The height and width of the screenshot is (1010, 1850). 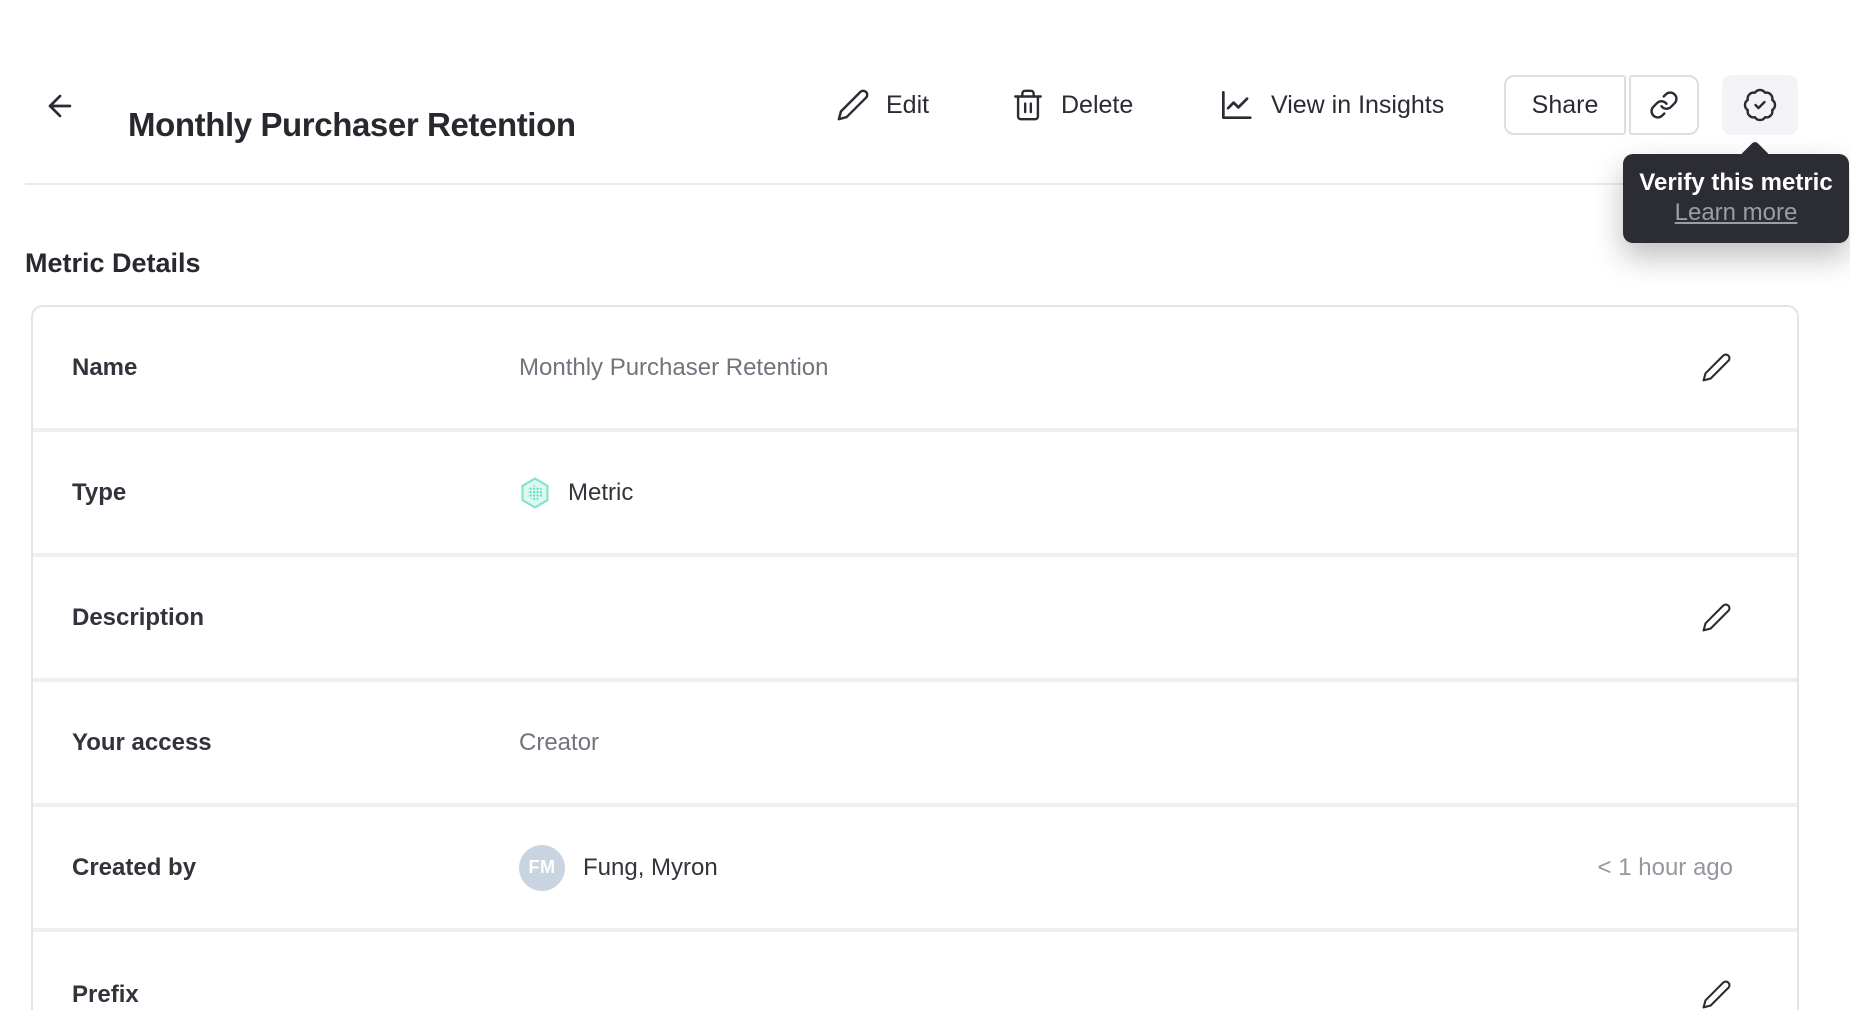 I want to click on edit-name-button, so click(x=1716, y=368).